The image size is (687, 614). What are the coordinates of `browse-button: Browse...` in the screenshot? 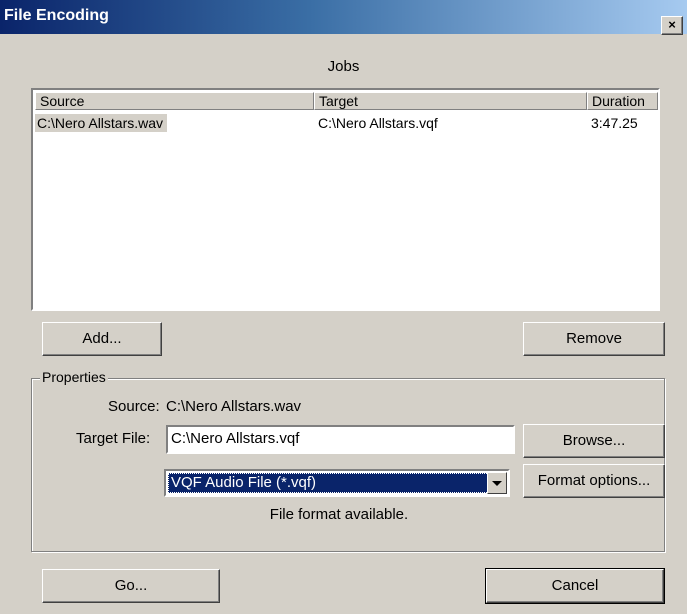 It's located at (594, 441).